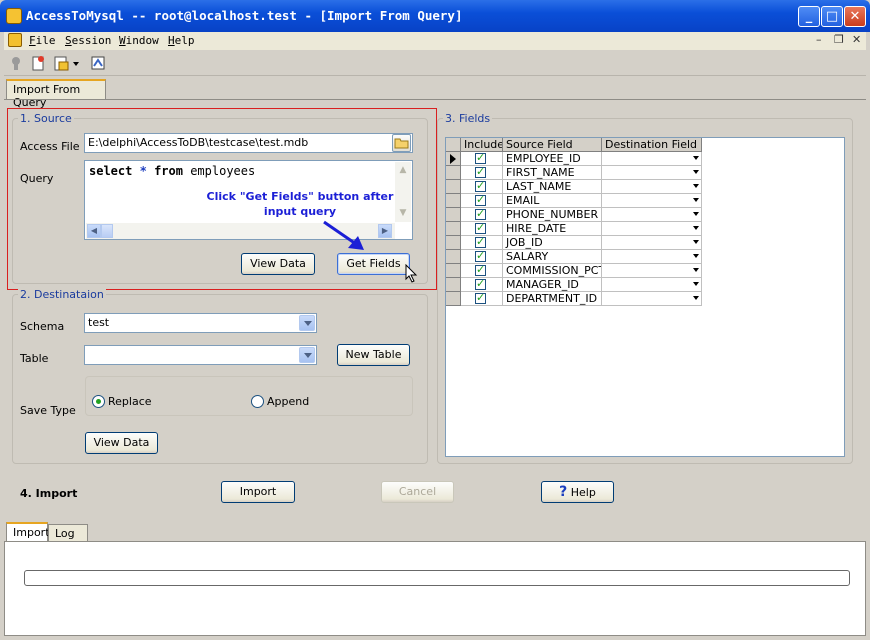 Image resolution: width=870 pixels, height=640 pixels. What do you see at coordinates (42, 40) in the screenshot?
I see `menu-file: File` at bounding box center [42, 40].